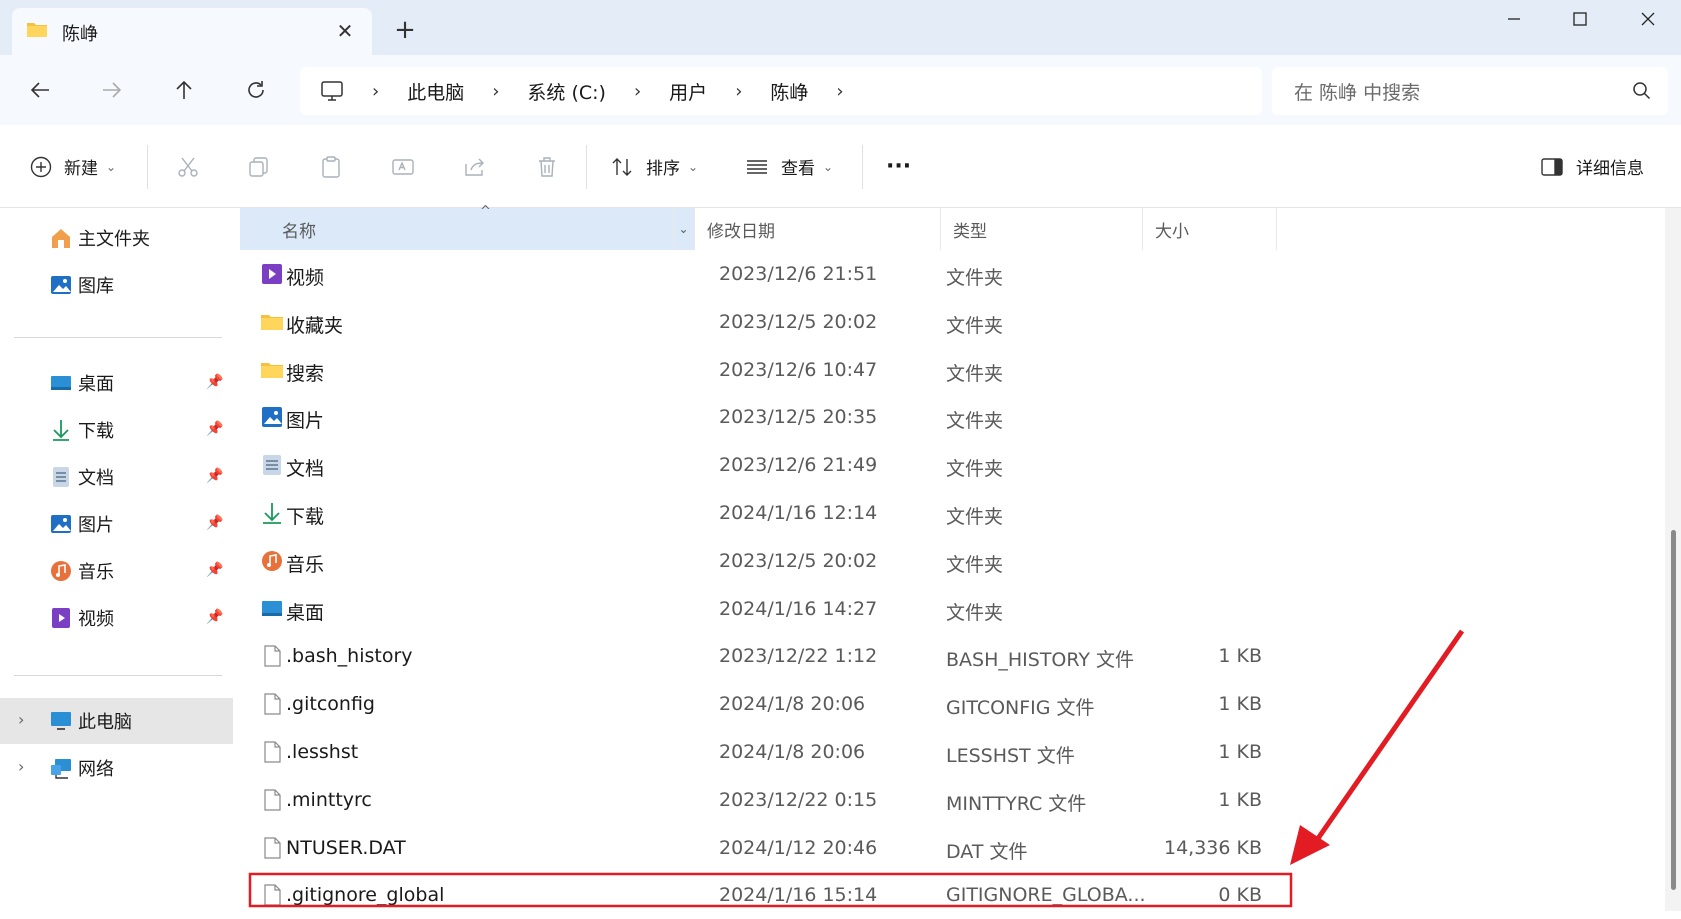 The image size is (1681, 919). I want to click on table-row: .gitconfig 2024/1/8 20:06 GITCONFIG 文件 1 KB, so click(942, 704).